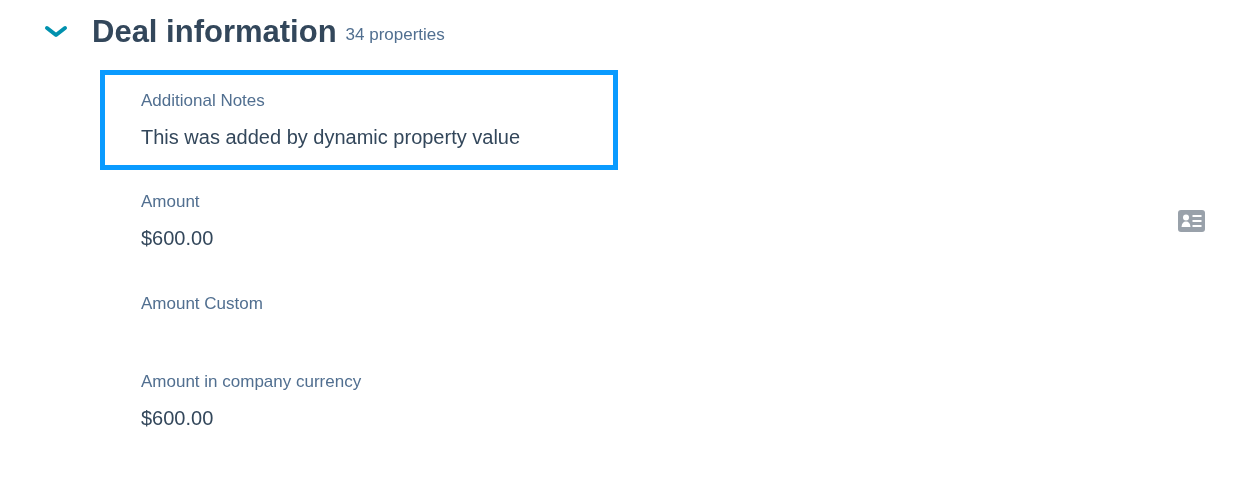 The width and height of the screenshot is (1248, 480). What do you see at coordinates (331, 137) in the screenshot?
I see `property-value: This was added by dynamic property value` at bounding box center [331, 137].